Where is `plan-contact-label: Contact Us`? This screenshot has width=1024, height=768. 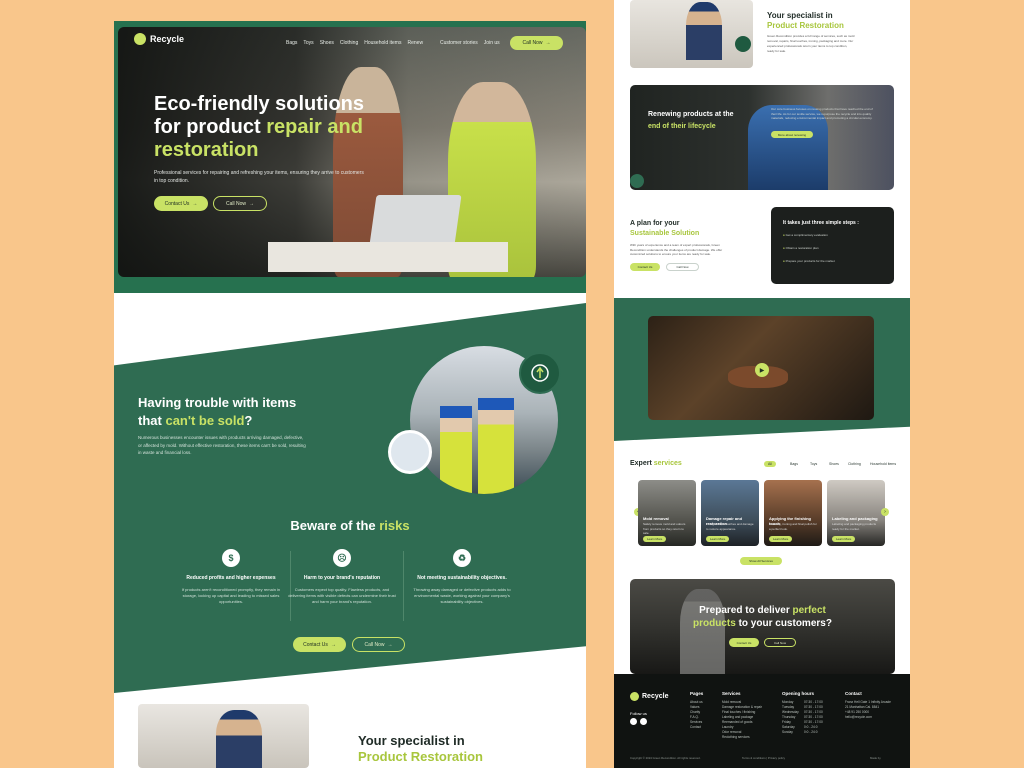
plan-contact-label: Contact Us is located at coordinates (645, 267).